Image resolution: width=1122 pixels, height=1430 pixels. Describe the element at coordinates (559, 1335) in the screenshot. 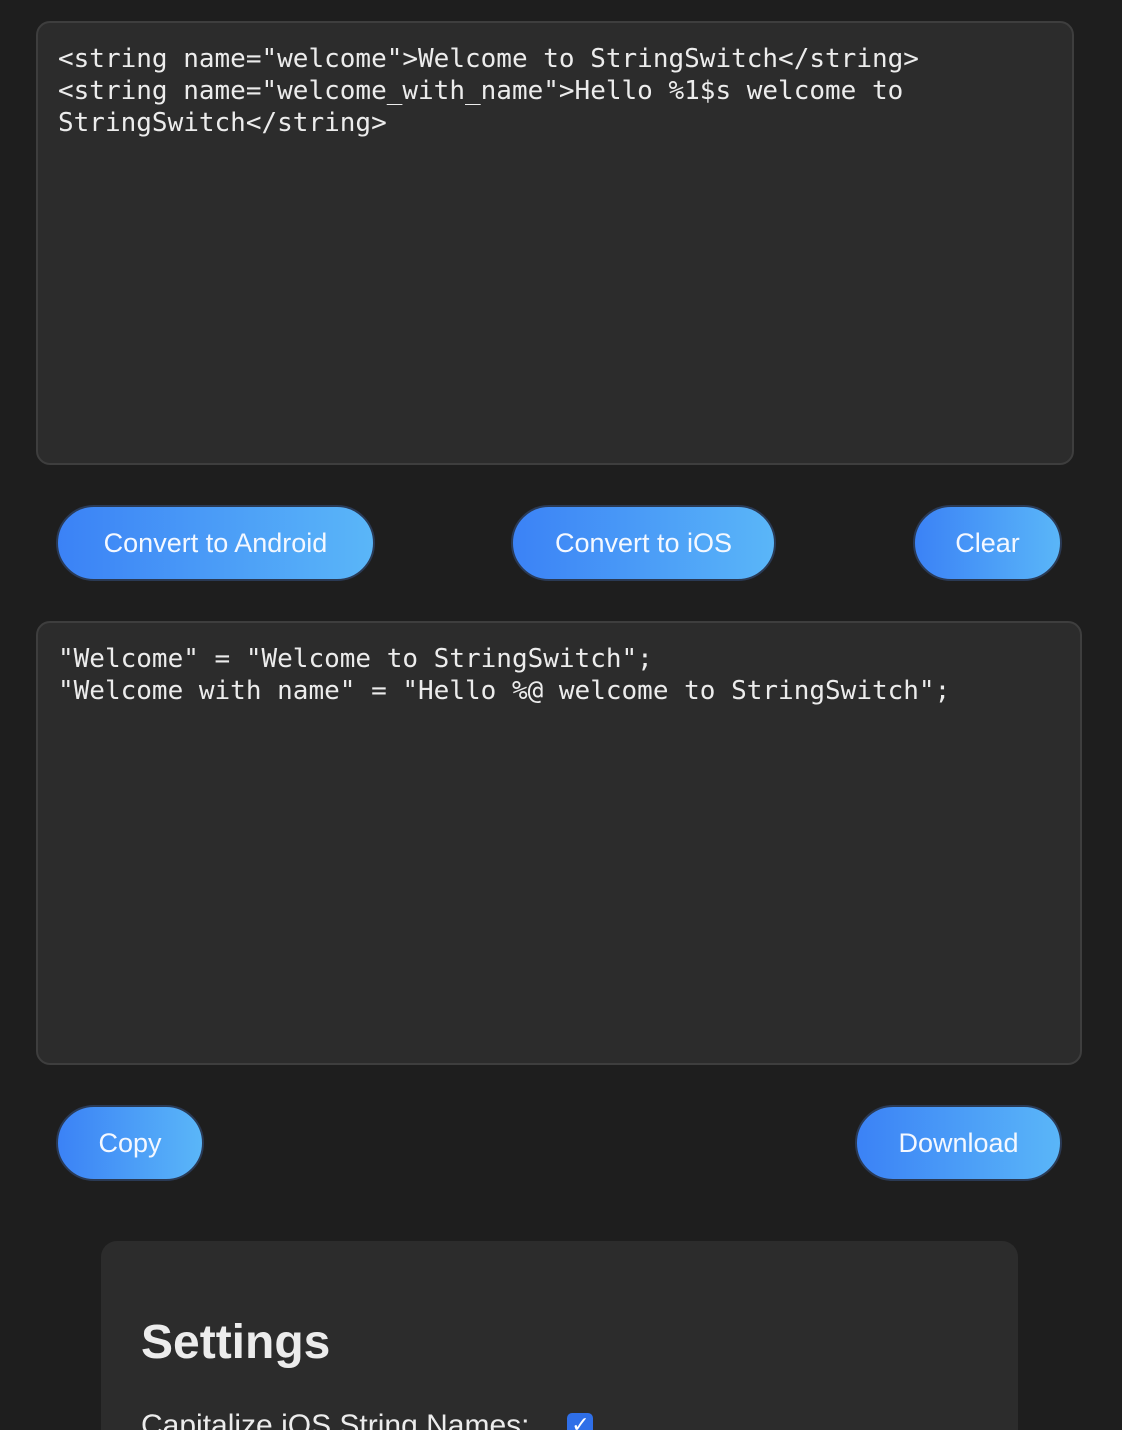

I see `settings-panel: Settings Capitalize iOS String Names: ✓` at that location.